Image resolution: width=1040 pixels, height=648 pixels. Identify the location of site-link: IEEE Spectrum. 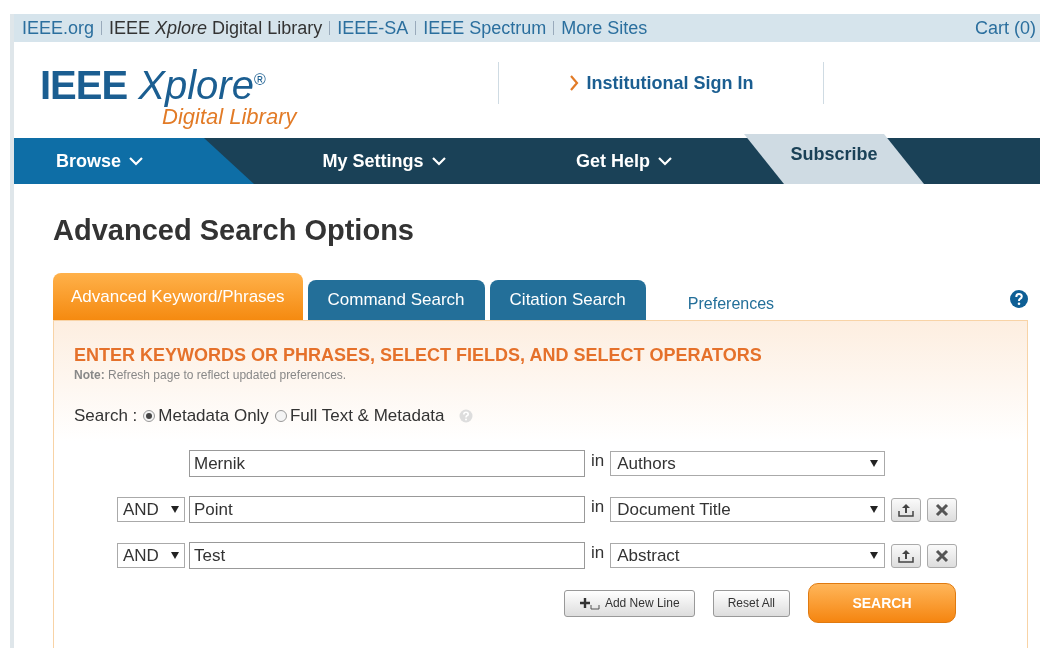
(485, 28).